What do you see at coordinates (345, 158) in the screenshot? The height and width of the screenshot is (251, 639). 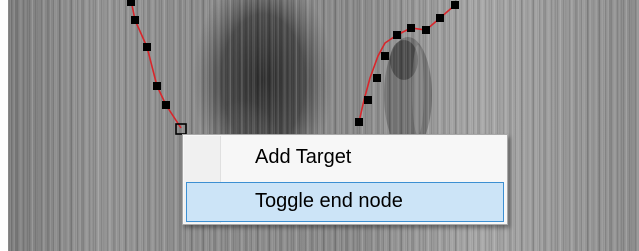 I see `menu-item-add-target: Add Target` at bounding box center [345, 158].